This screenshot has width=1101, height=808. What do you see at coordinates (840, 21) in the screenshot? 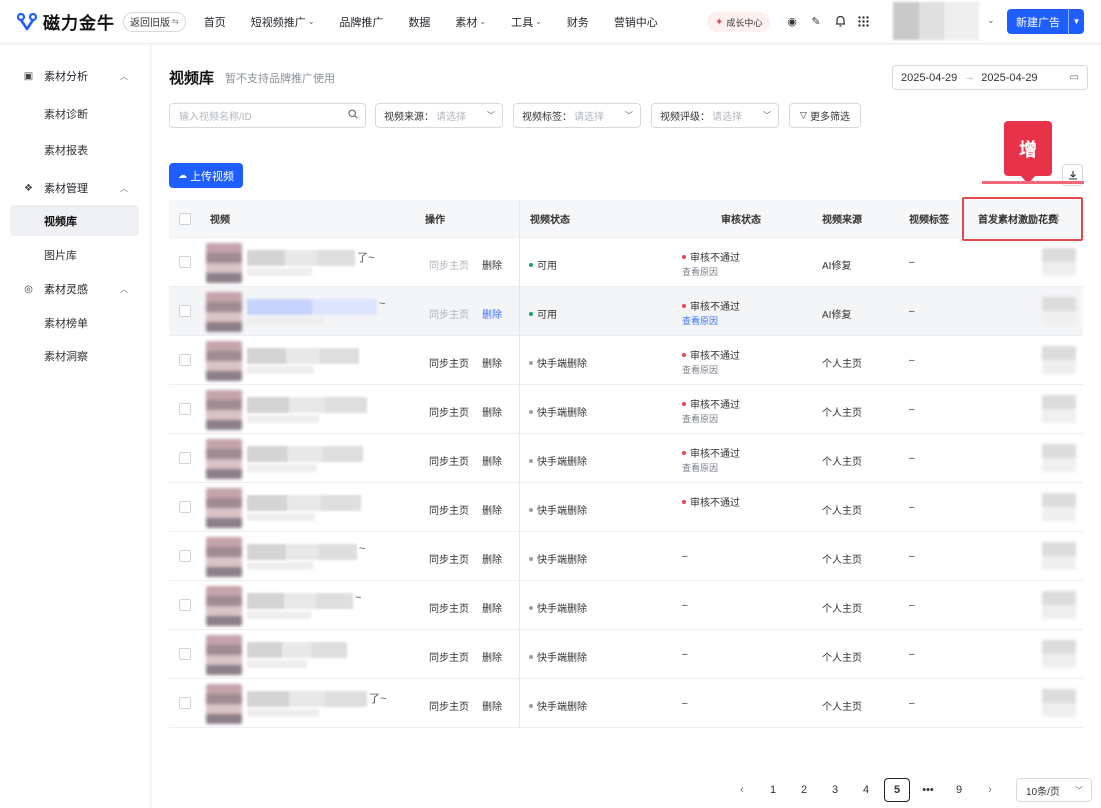
I see `bell-icon` at bounding box center [840, 21].